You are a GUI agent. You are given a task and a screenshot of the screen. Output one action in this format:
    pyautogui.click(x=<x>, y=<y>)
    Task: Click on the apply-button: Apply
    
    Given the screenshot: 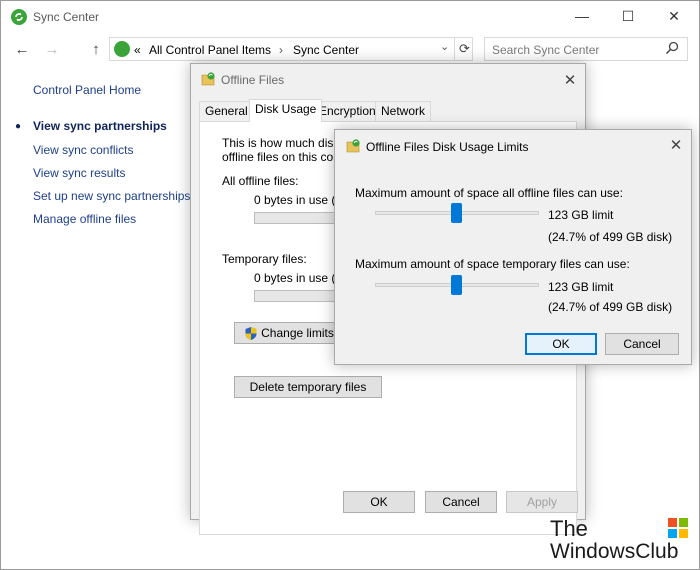 What is the action you would take?
    pyautogui.click(x=542, y=502)
    